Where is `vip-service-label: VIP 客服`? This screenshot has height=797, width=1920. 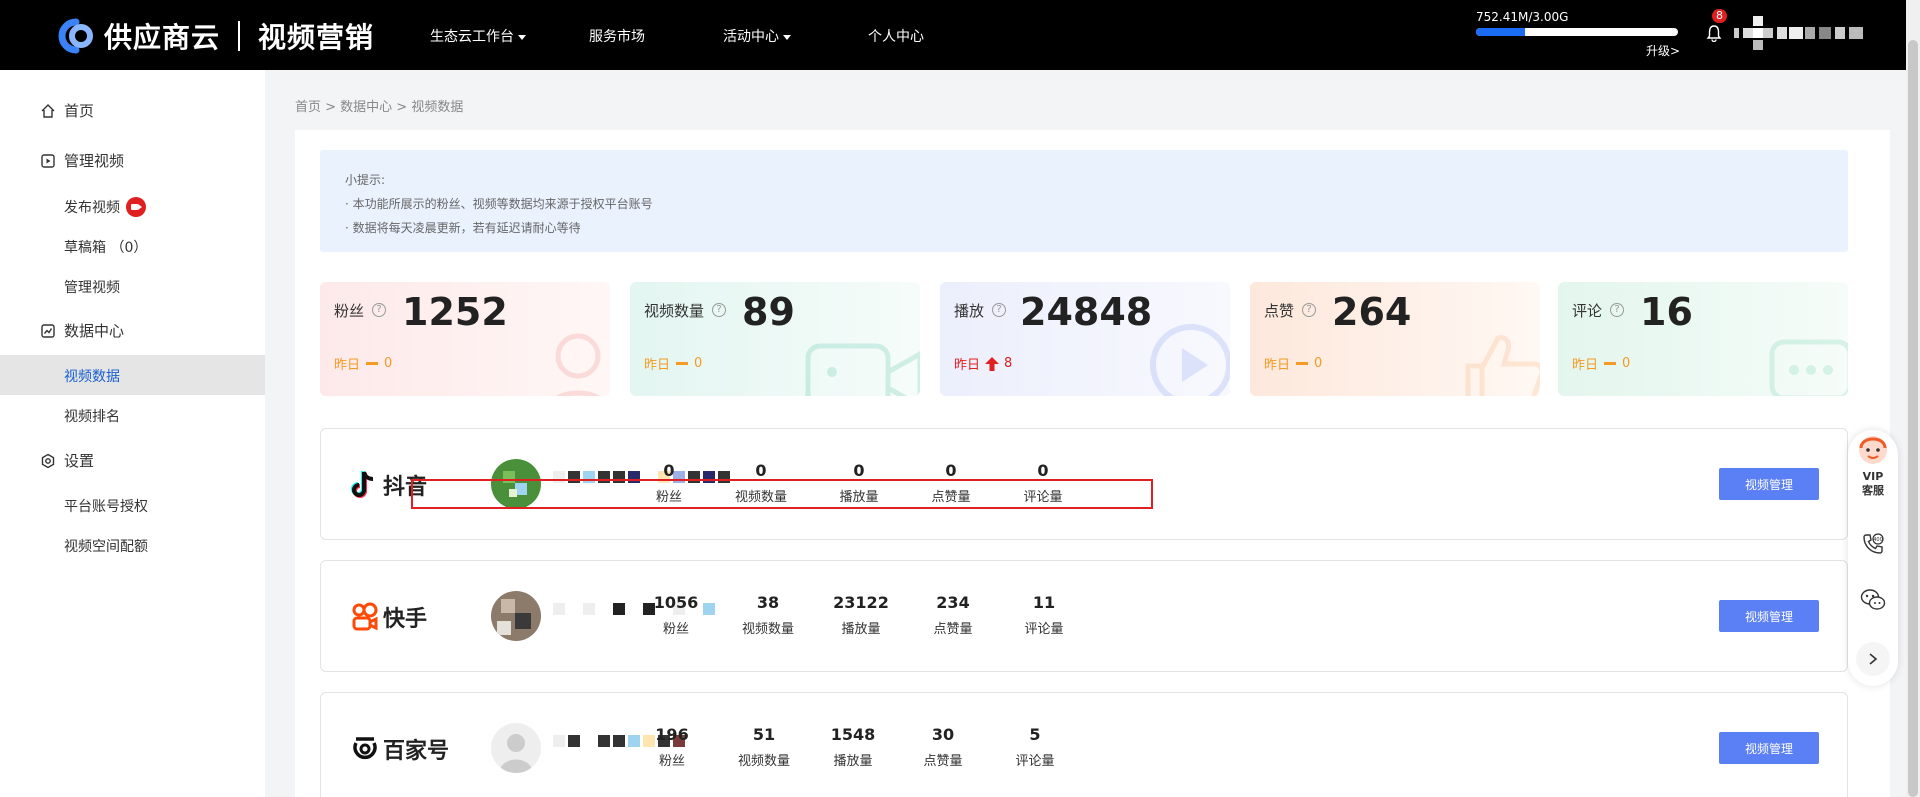
vip-service-label: VIP 客服 is located at coordinates (1873, 484).